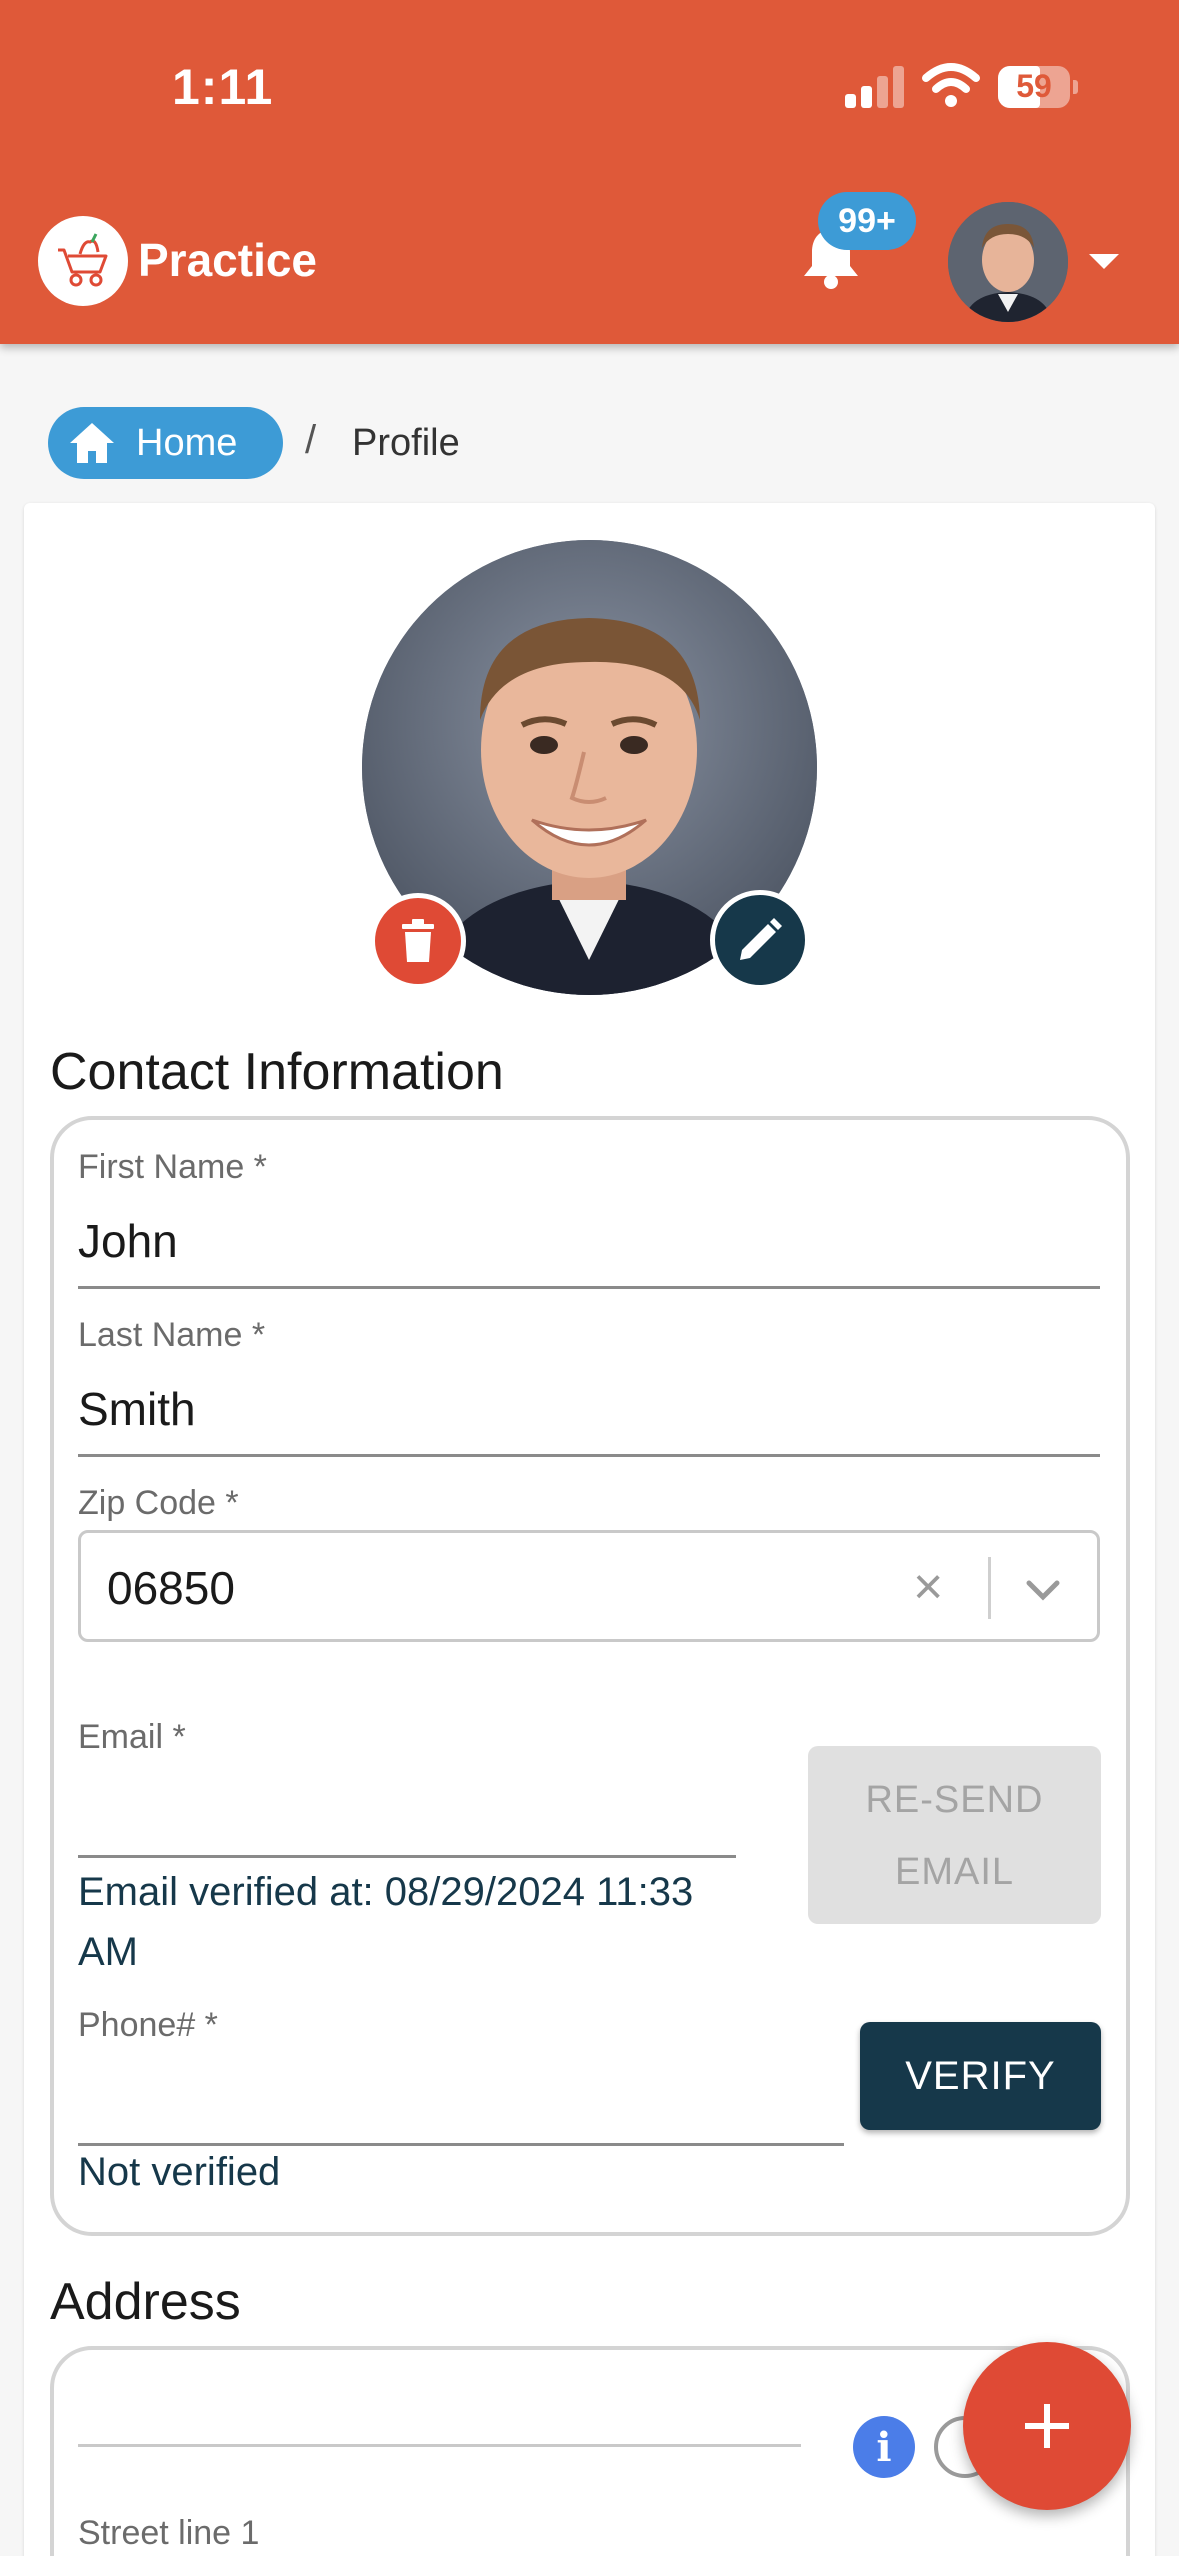  What do you see at coordinates (884, 2447) in the screenshot?
I see `info-icon: i` at bounding box center [884, 2447].